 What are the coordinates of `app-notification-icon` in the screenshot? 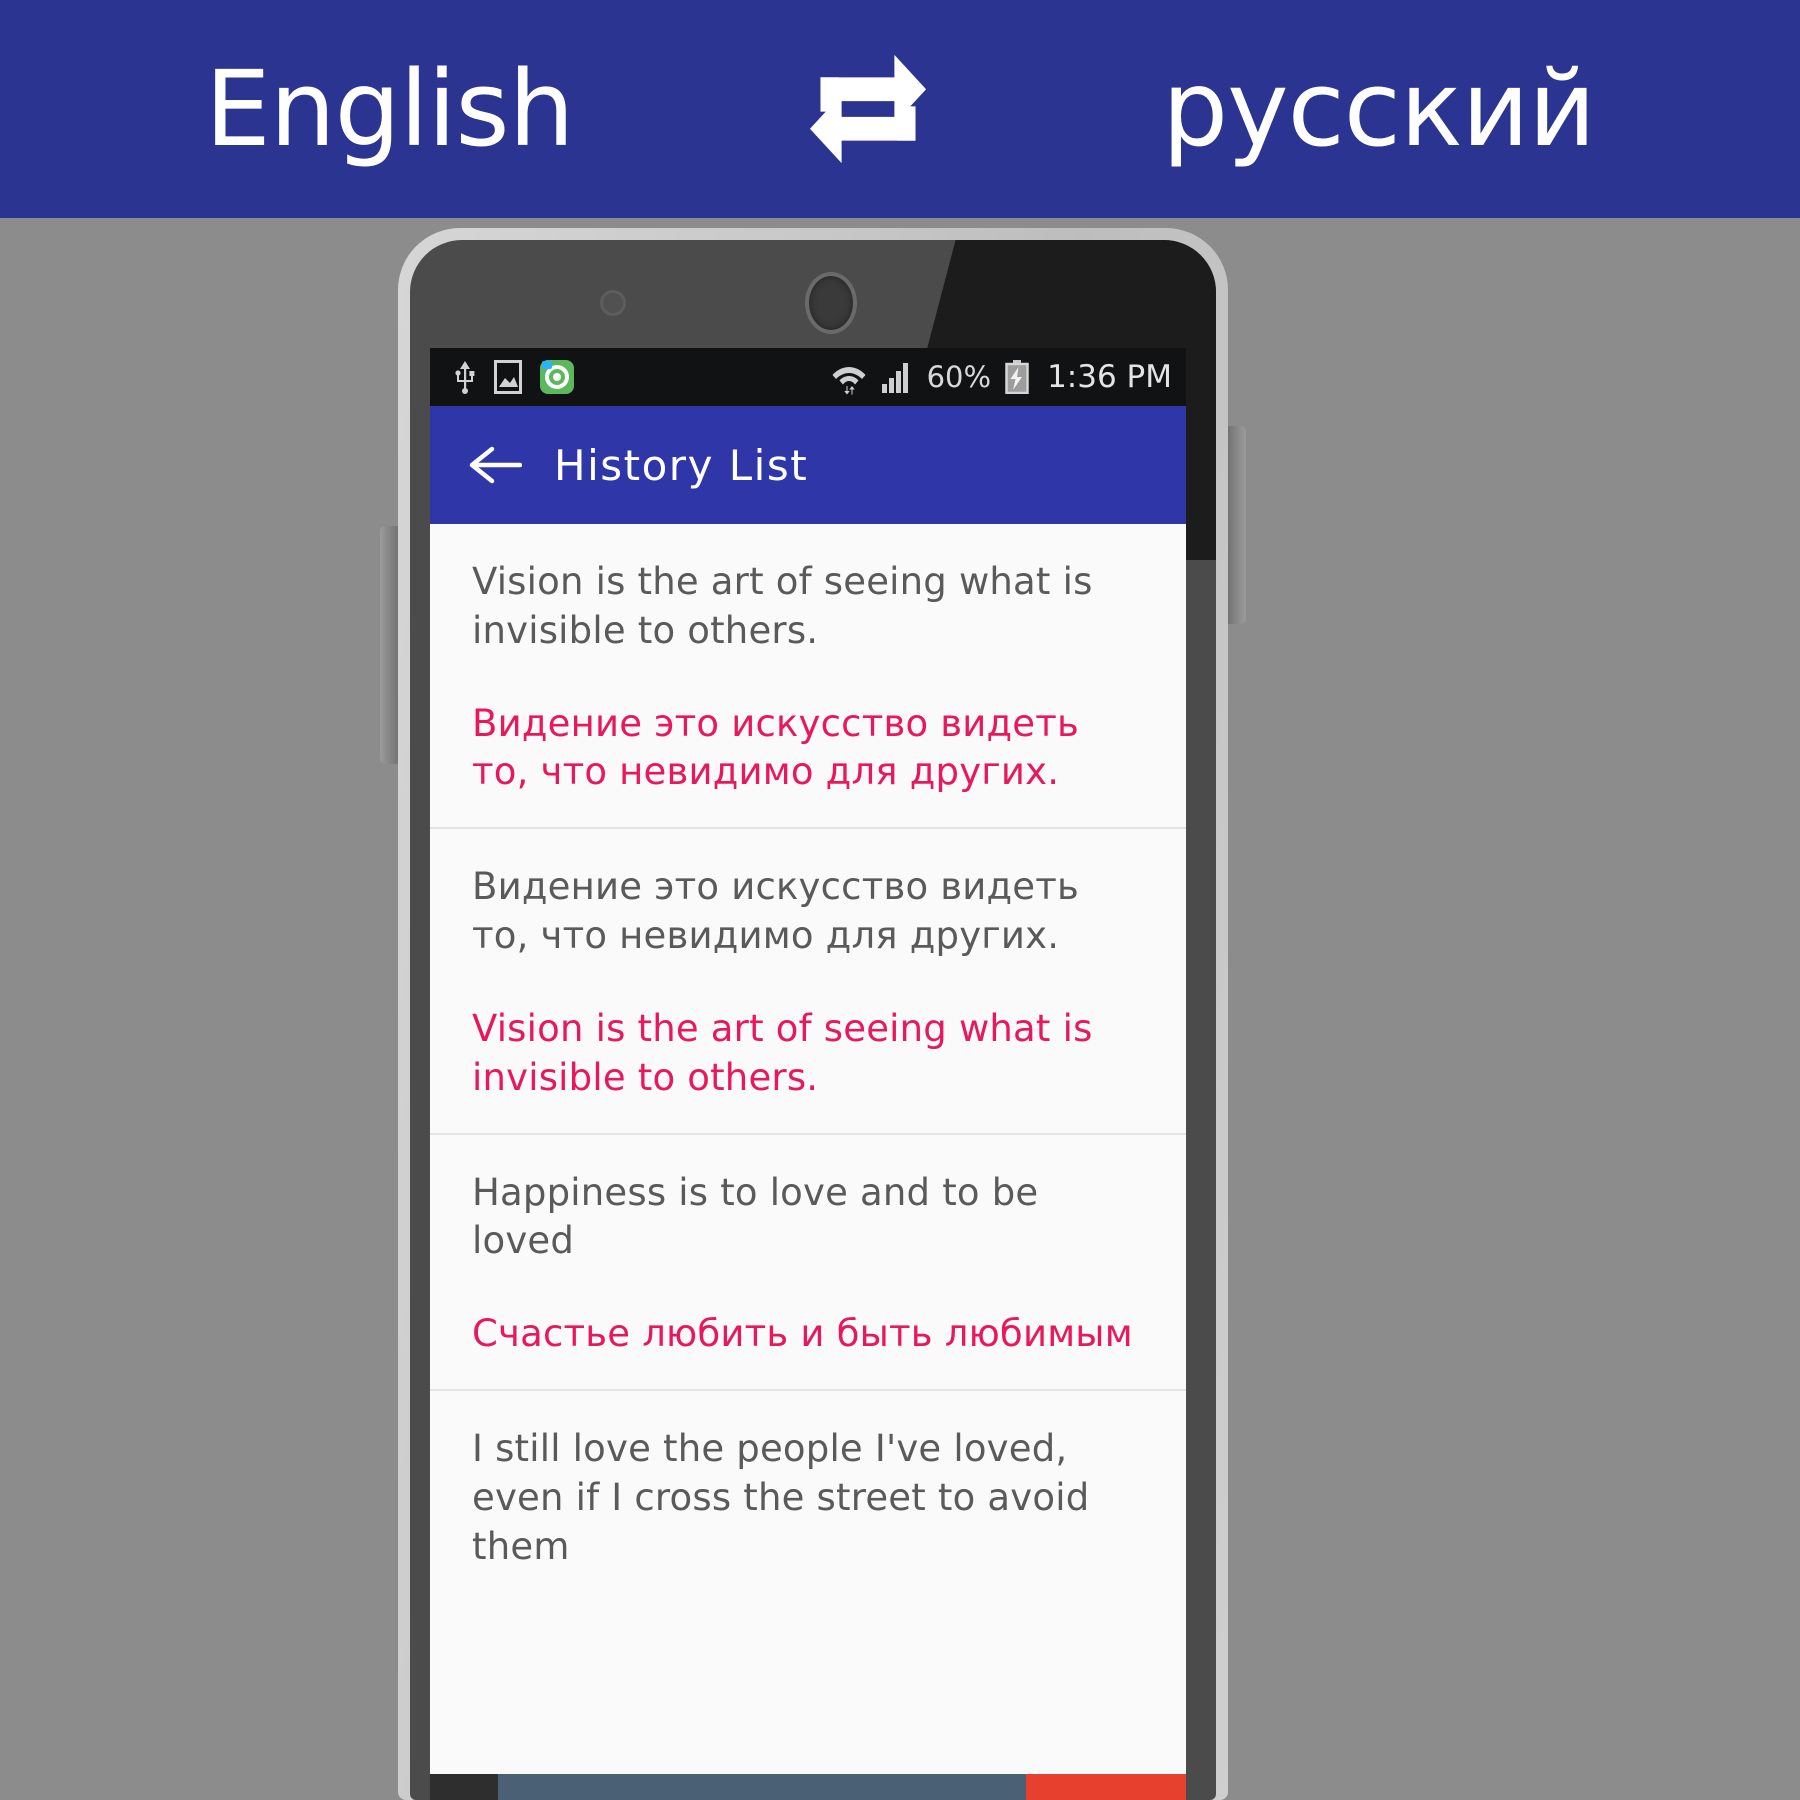 It's located at (557, 377).